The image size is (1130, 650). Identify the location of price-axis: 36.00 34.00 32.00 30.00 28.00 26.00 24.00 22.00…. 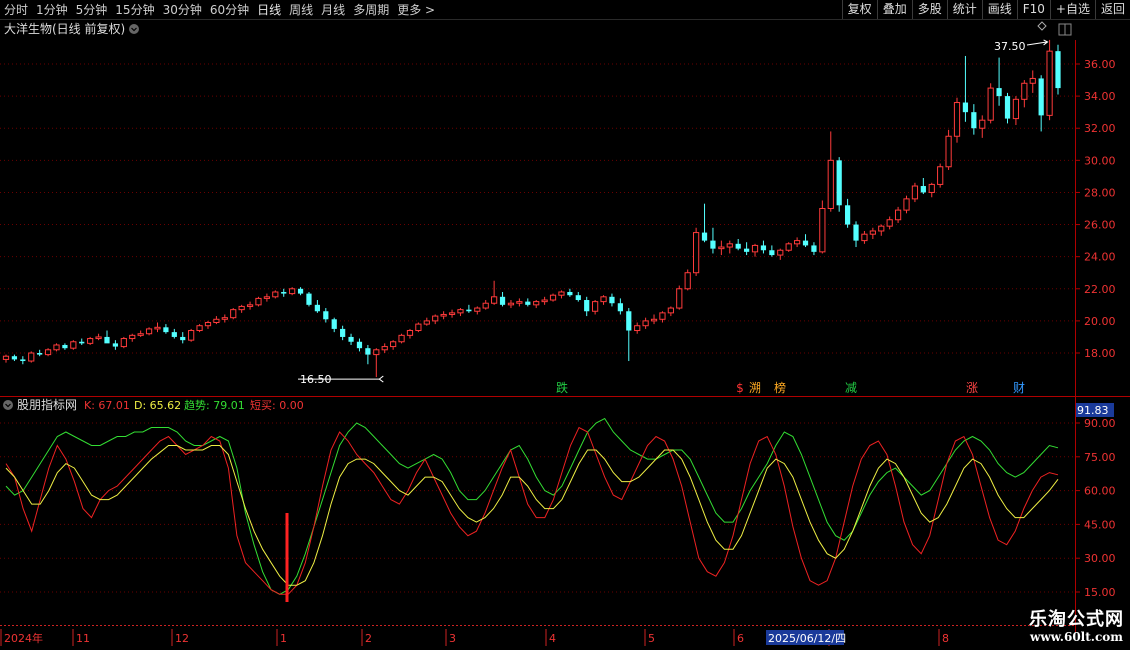
(1095, 209).